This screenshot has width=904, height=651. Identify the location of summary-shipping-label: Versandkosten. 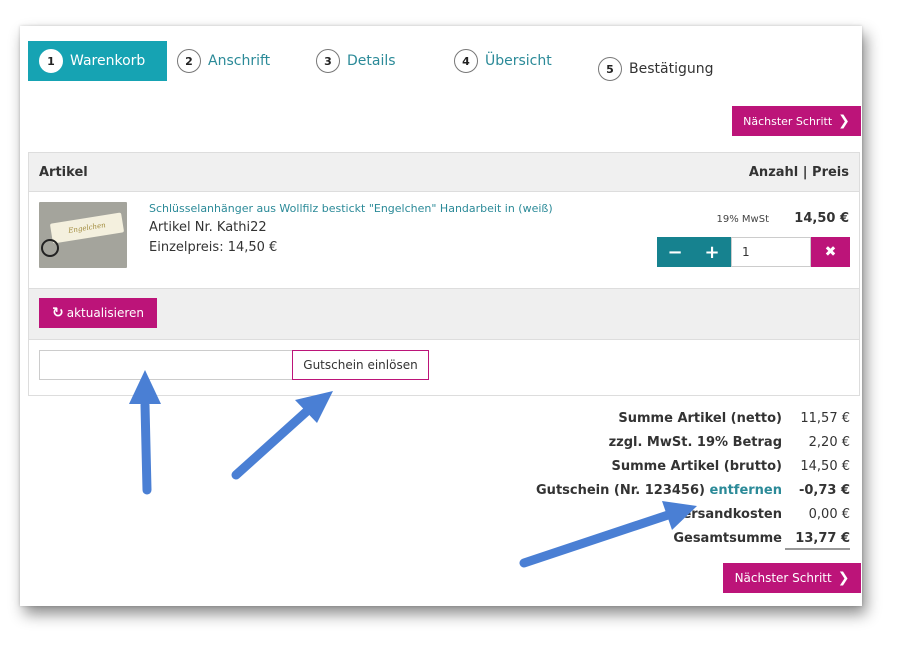
(727, 514).